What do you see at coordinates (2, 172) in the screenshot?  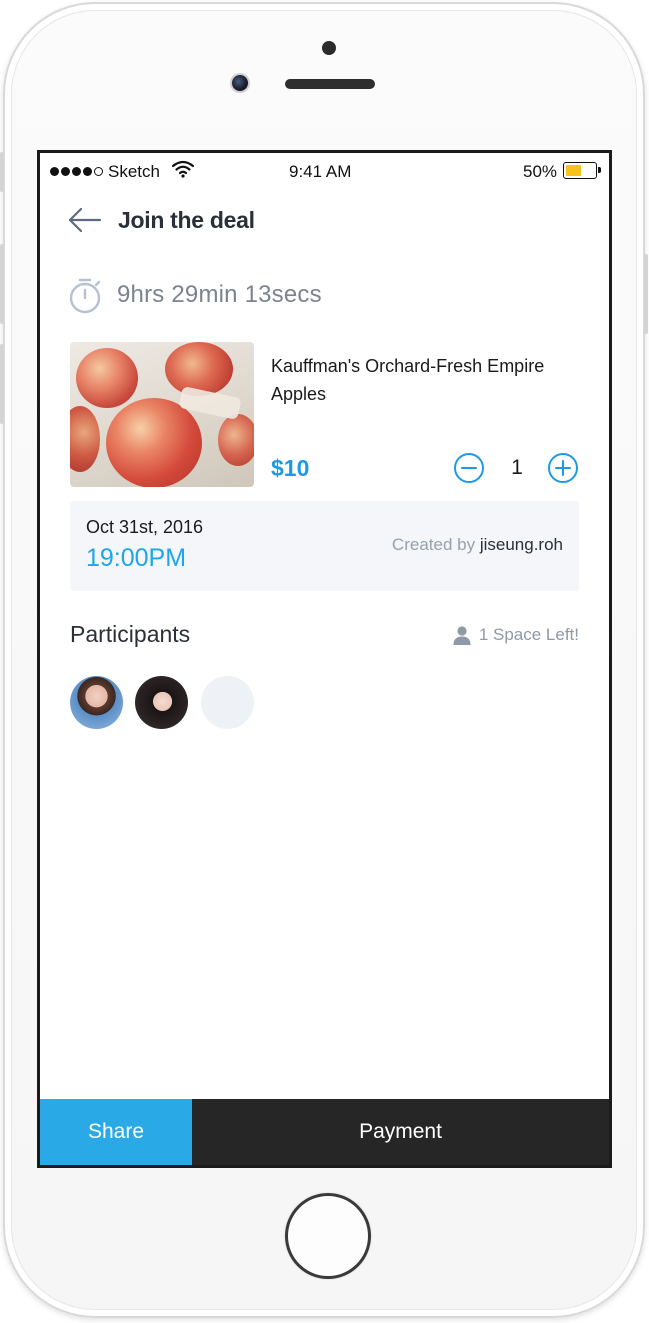 I see `mute-switch` at bounding box center [2, 172].